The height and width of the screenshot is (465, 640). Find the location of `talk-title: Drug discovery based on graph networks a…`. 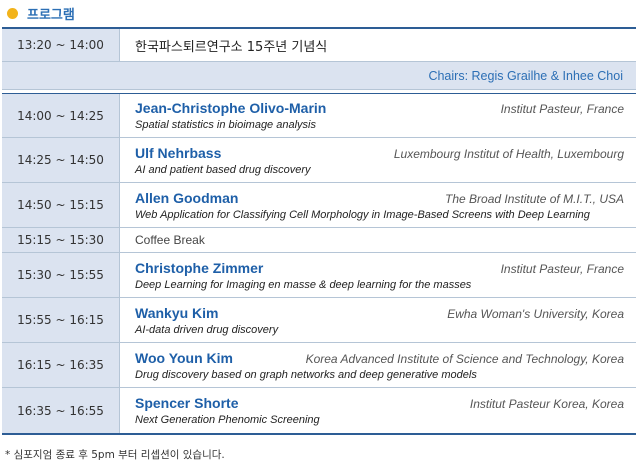

talk-title: Drug discovery based on graph networks a… is located at coordinates (306, 374).